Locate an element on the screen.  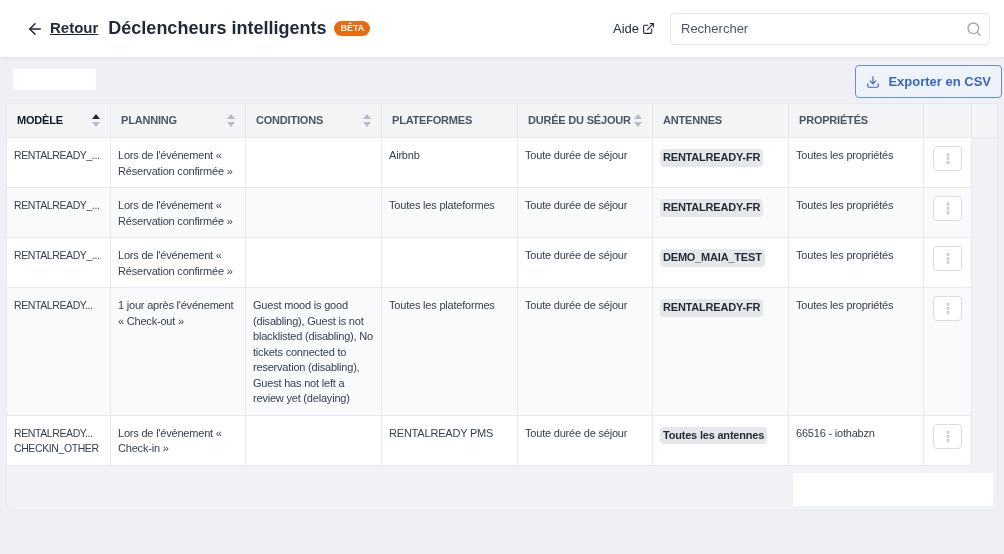
export-csv-button: Exporter en CSV is located at coordinates (928, 81).